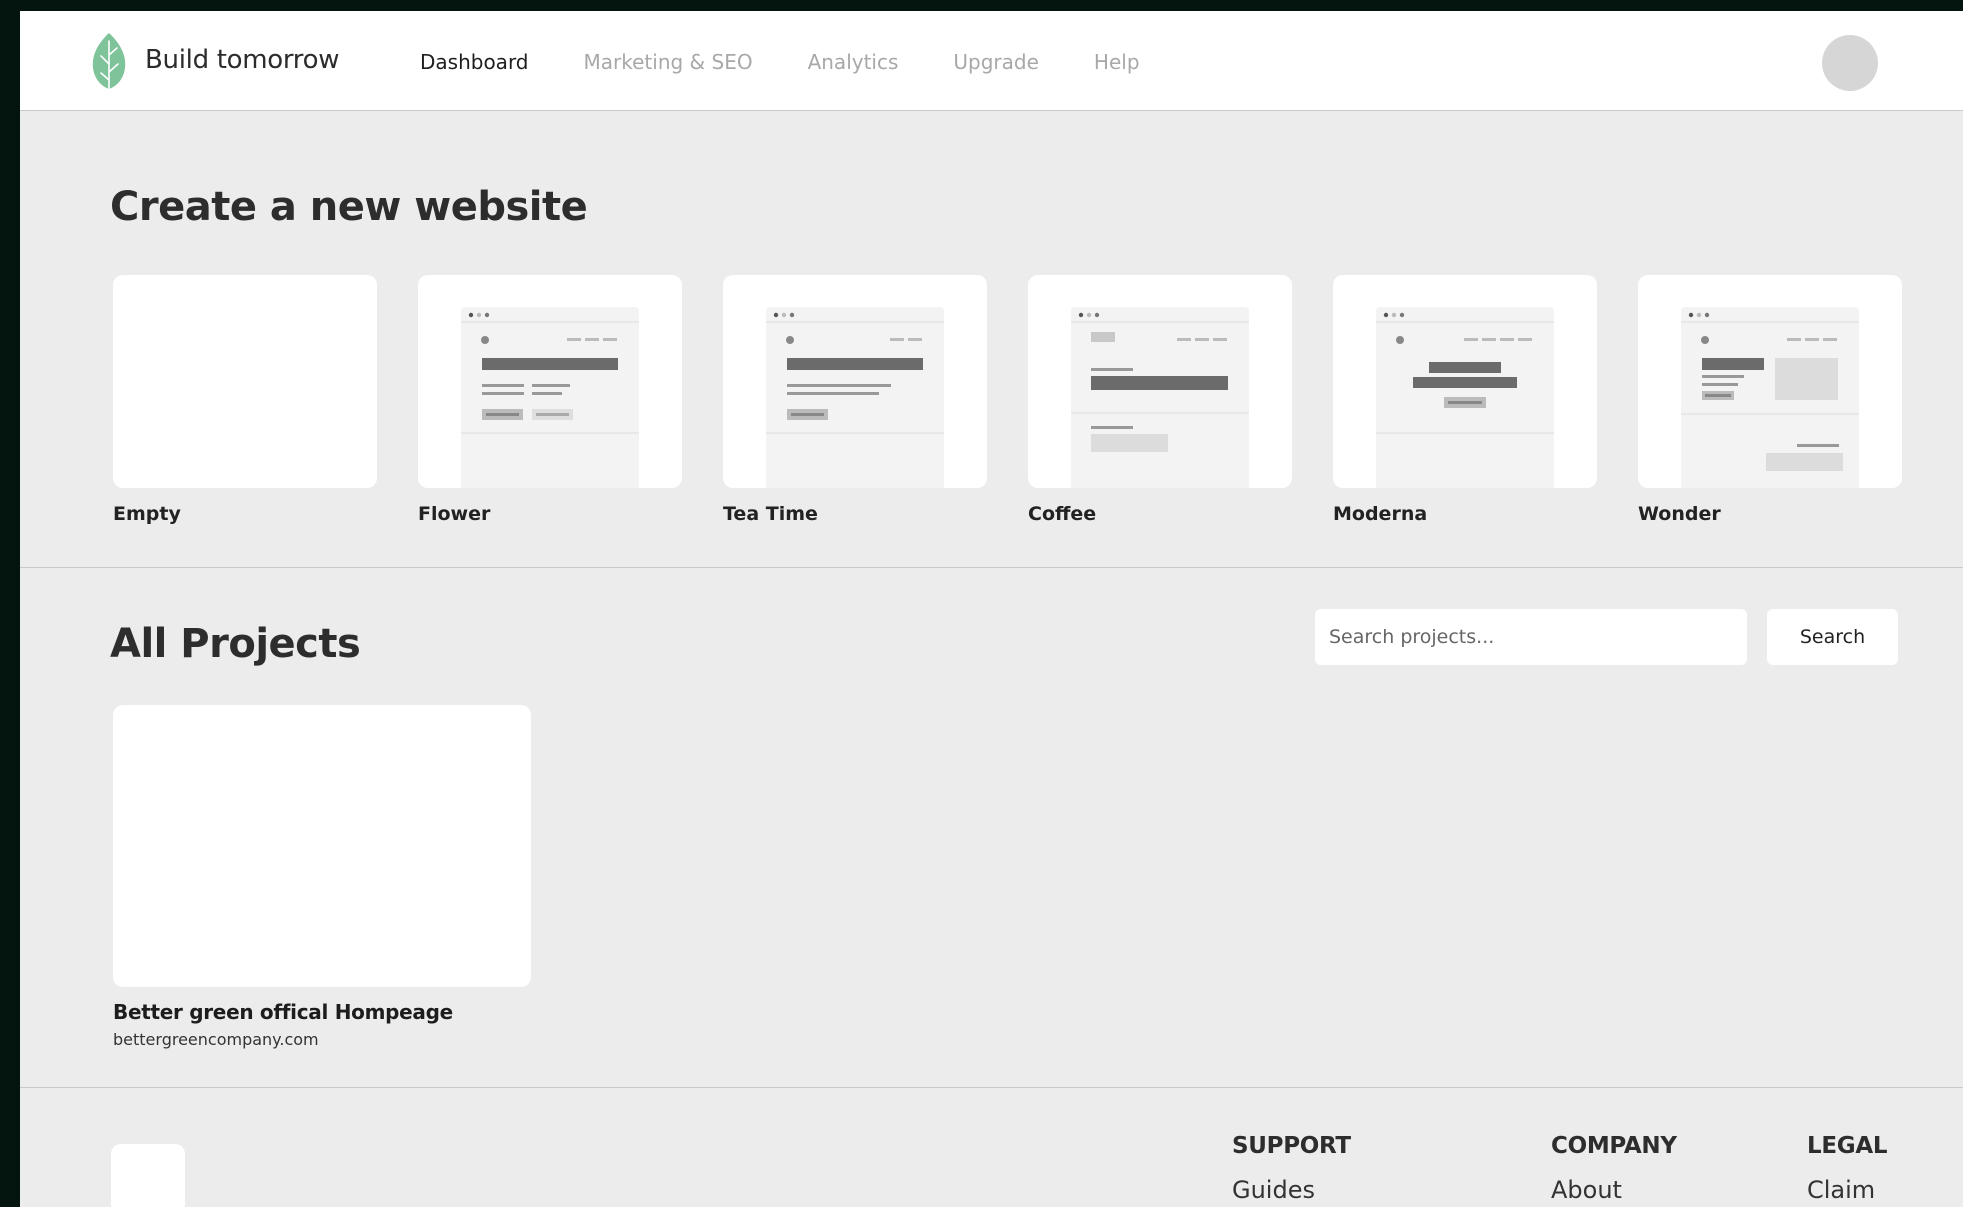 The image size is (1963, 1207). I want to click on create-section-title: Create a new website, so click(349, 207).